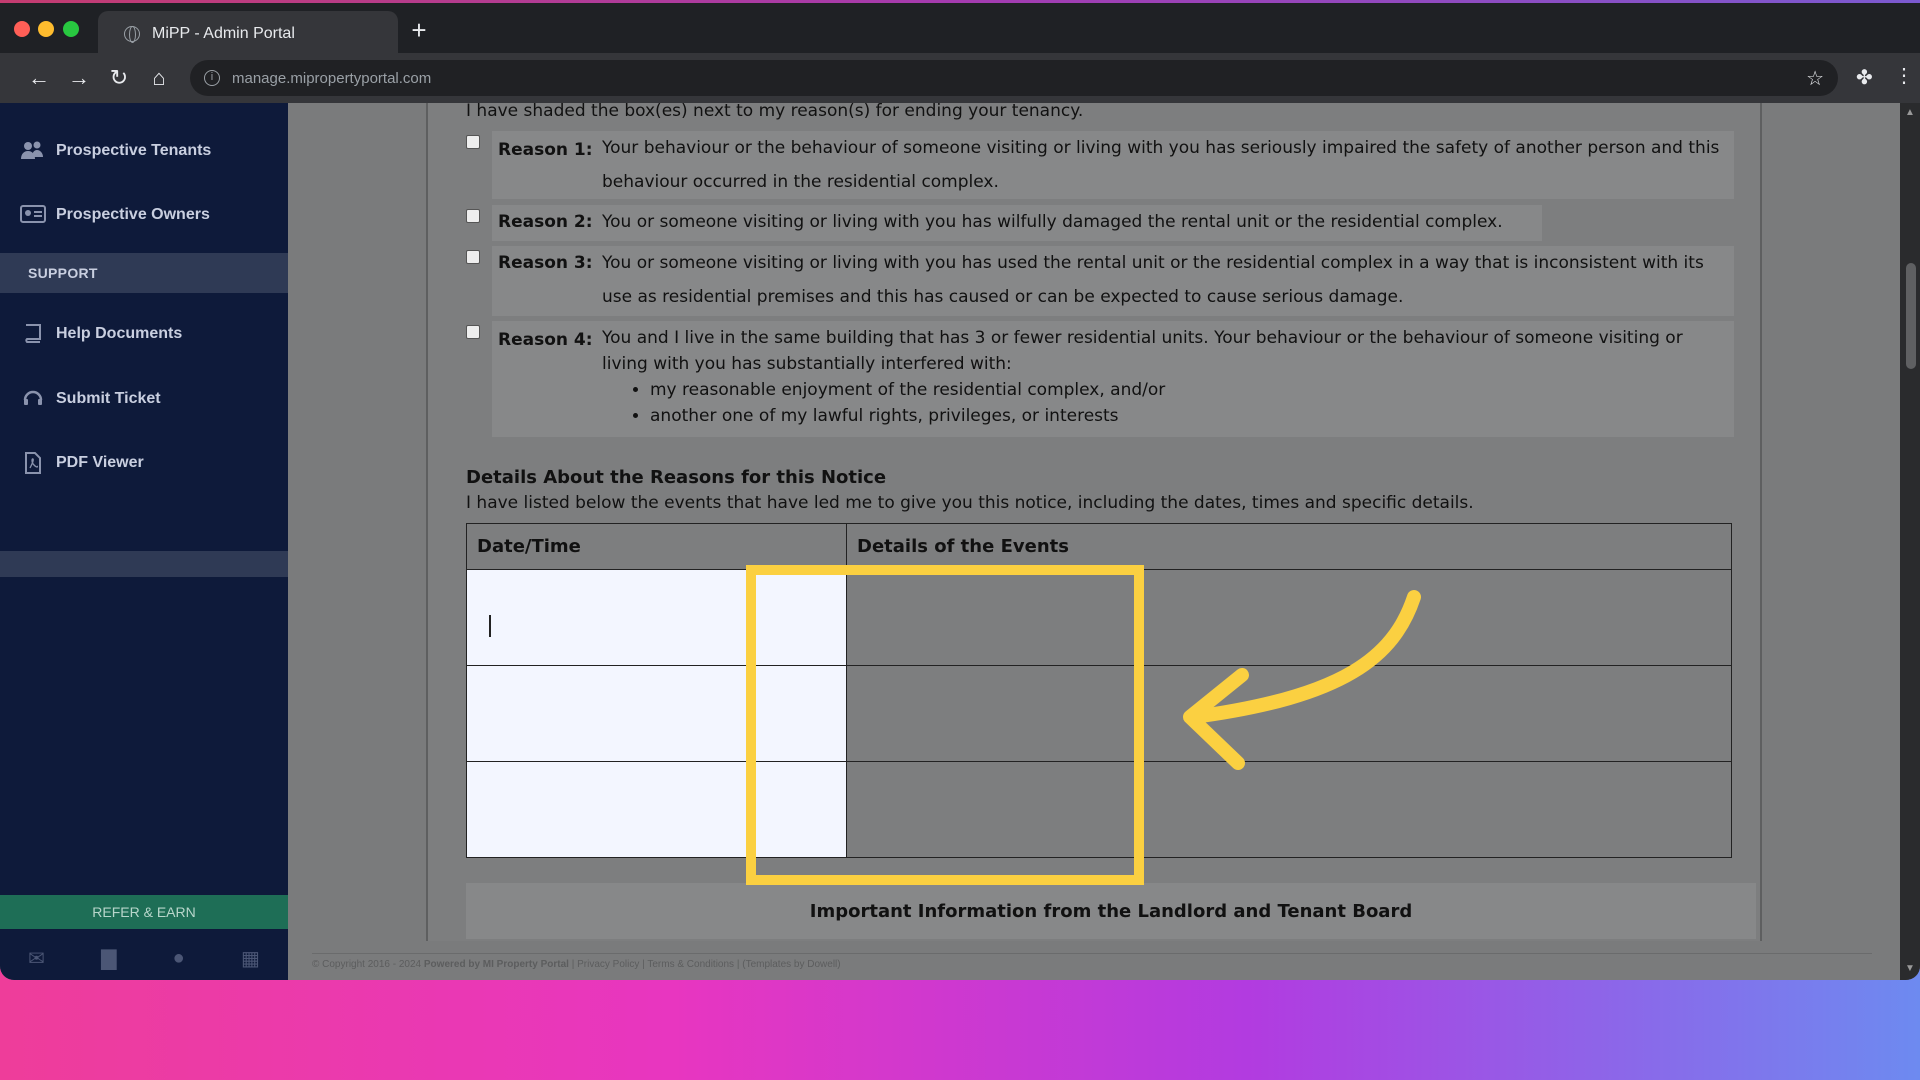  I want to click on reason-1-checkbox, so click(473, 142).